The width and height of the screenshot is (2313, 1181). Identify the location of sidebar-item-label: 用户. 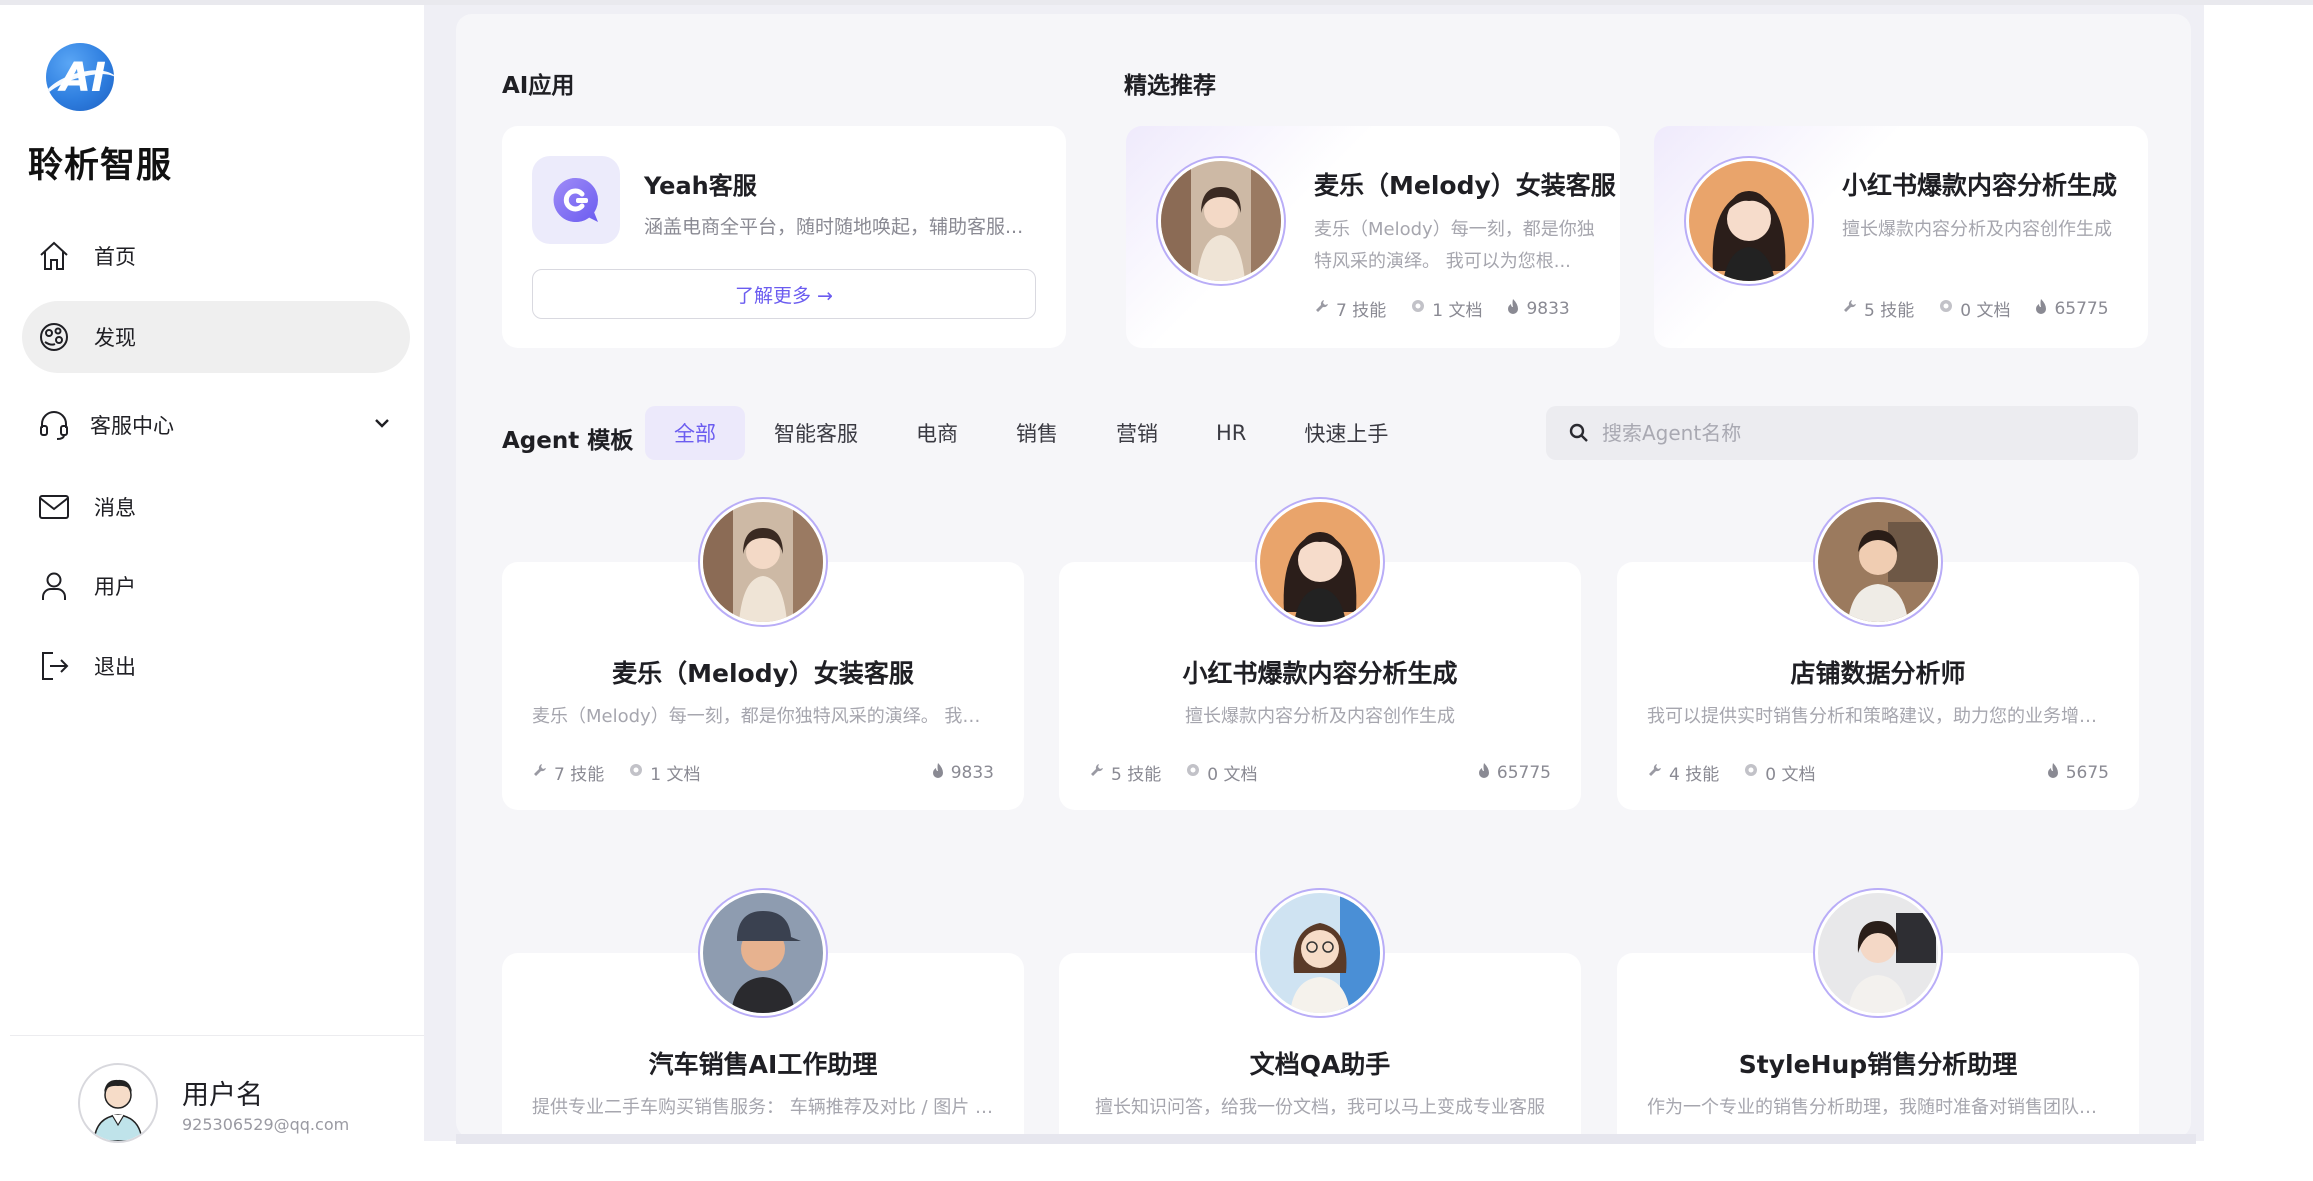
(115, 587).